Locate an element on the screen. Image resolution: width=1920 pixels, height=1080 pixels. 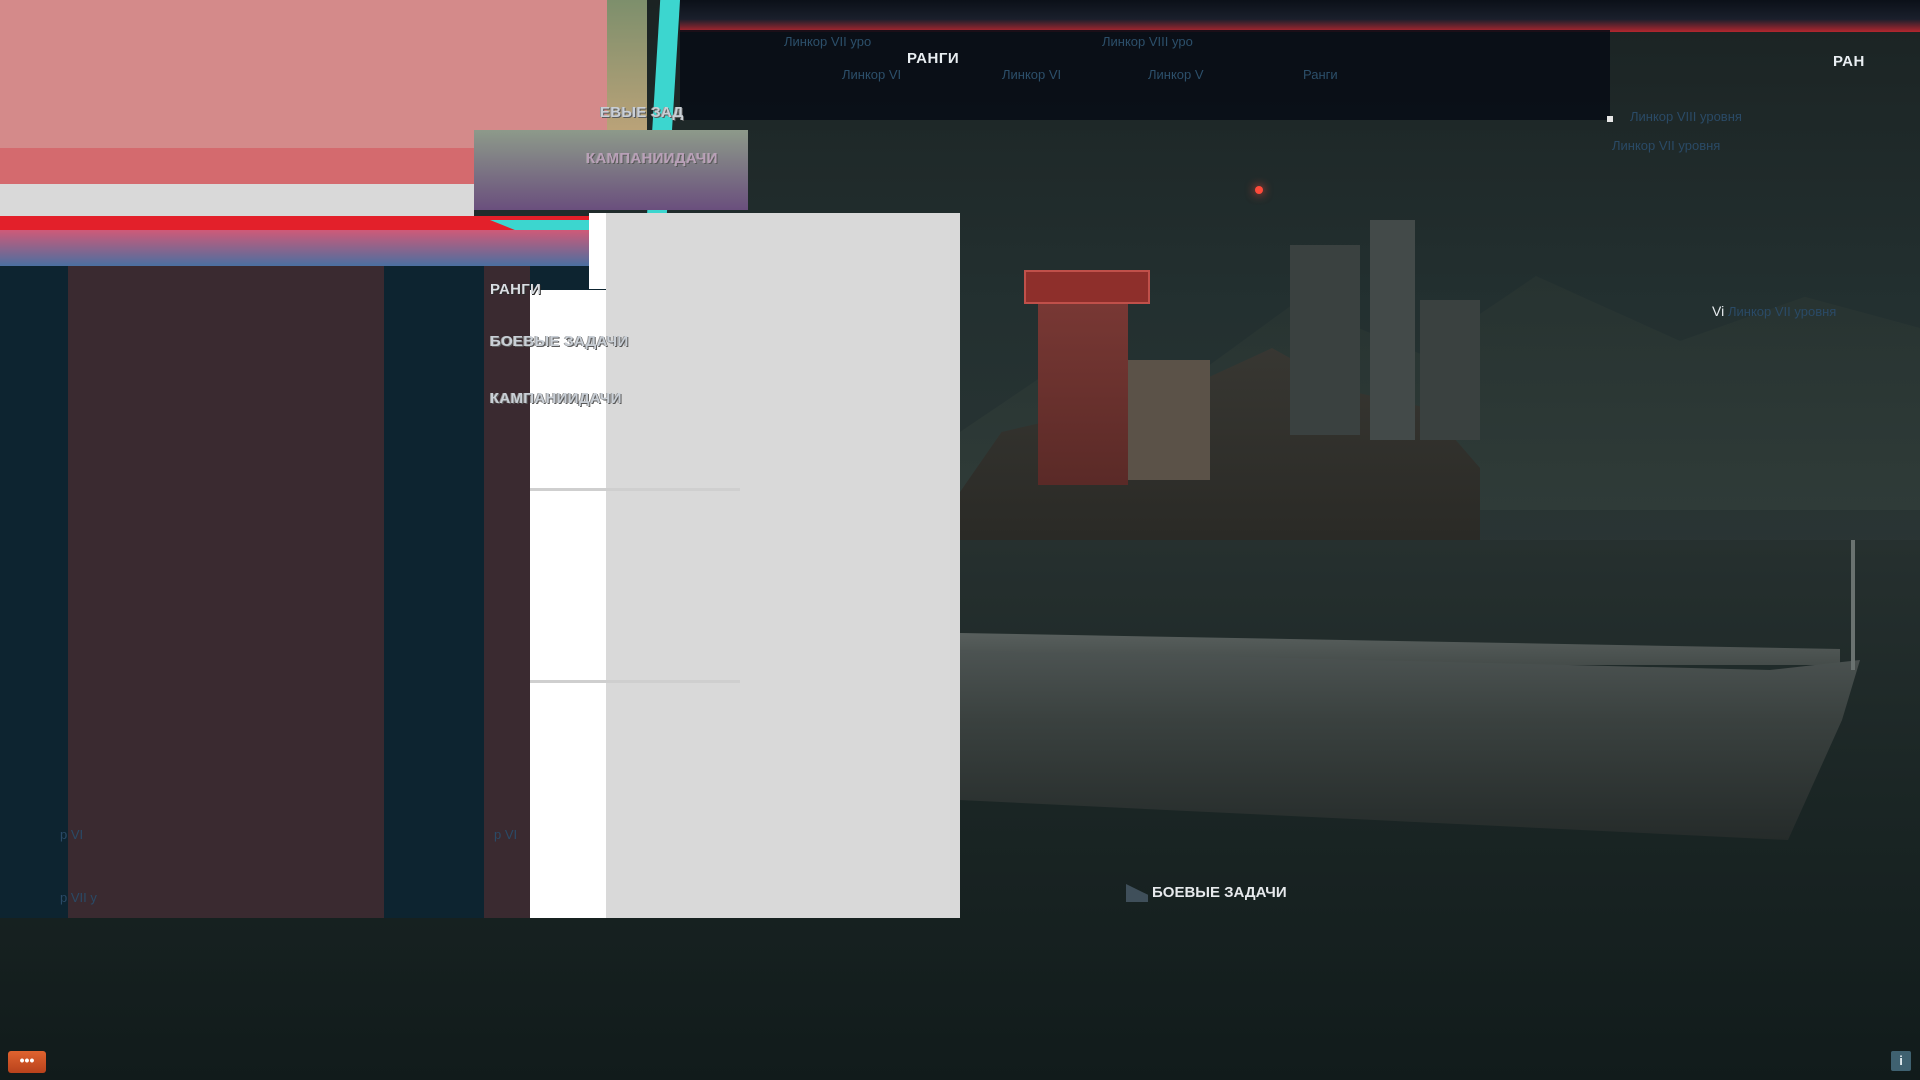
subtab-battleship-vi: Линкор VI is located at coordinates (871, 74).